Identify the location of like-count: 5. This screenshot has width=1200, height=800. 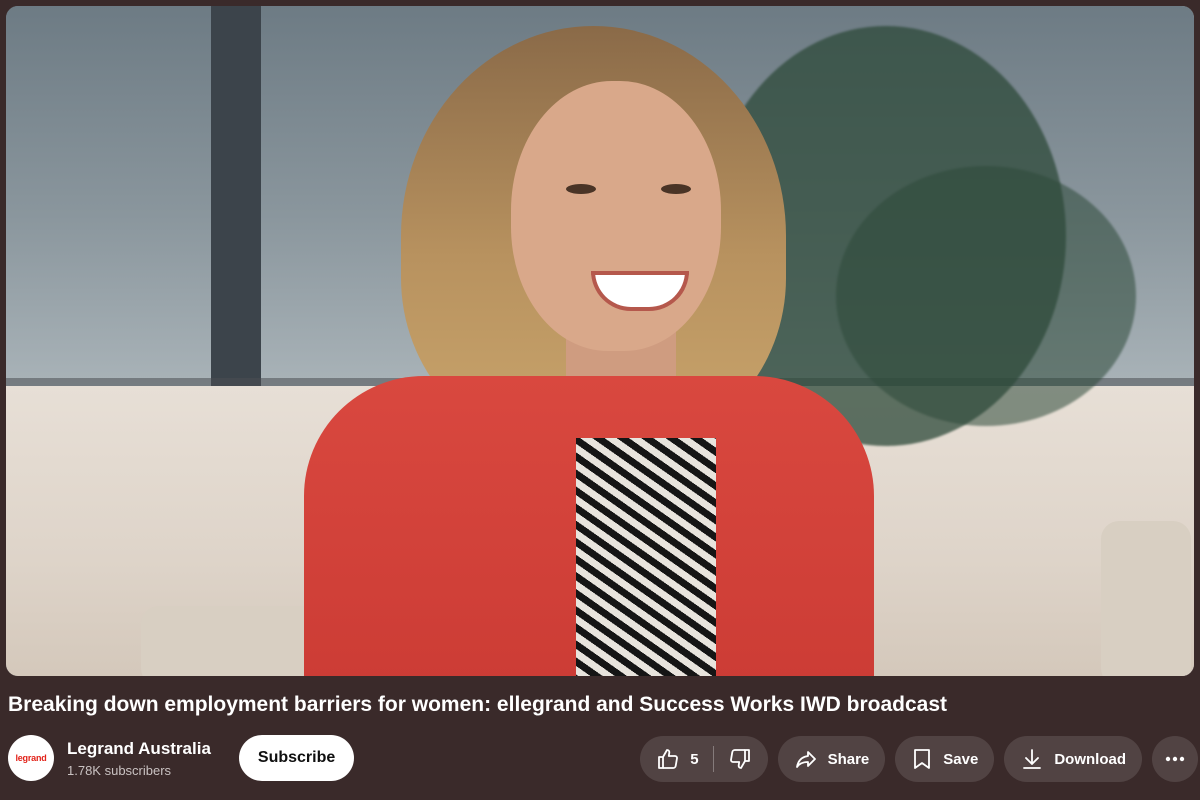
(694, 759).